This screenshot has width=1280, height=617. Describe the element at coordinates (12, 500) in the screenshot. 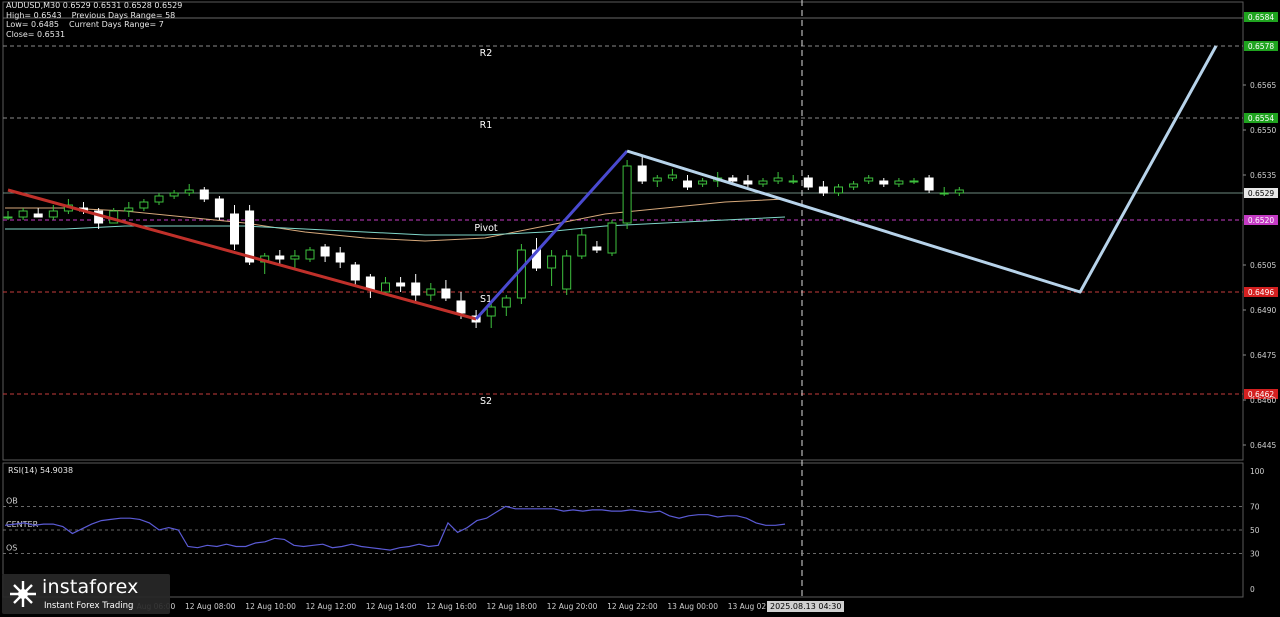

I see `rsi-zone-ob: OB` at that location.